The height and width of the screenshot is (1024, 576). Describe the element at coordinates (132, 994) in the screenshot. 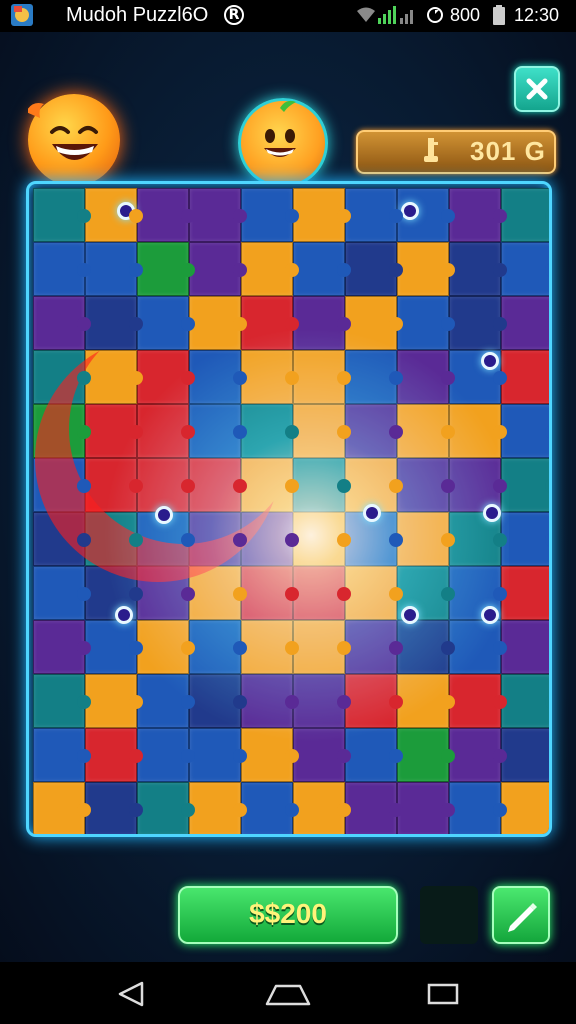

I see `back-icon` at that location.